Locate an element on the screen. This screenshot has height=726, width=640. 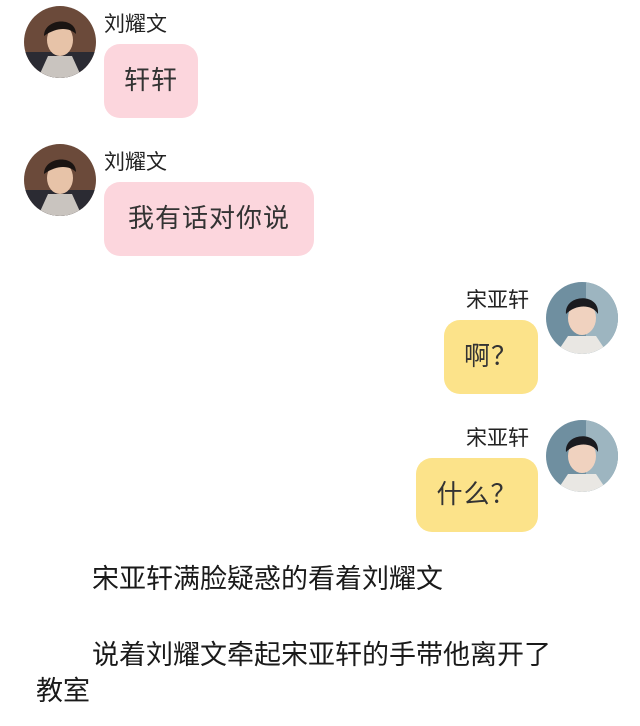
message-bubble: 轩轩 is located at coordinates (151, 81).